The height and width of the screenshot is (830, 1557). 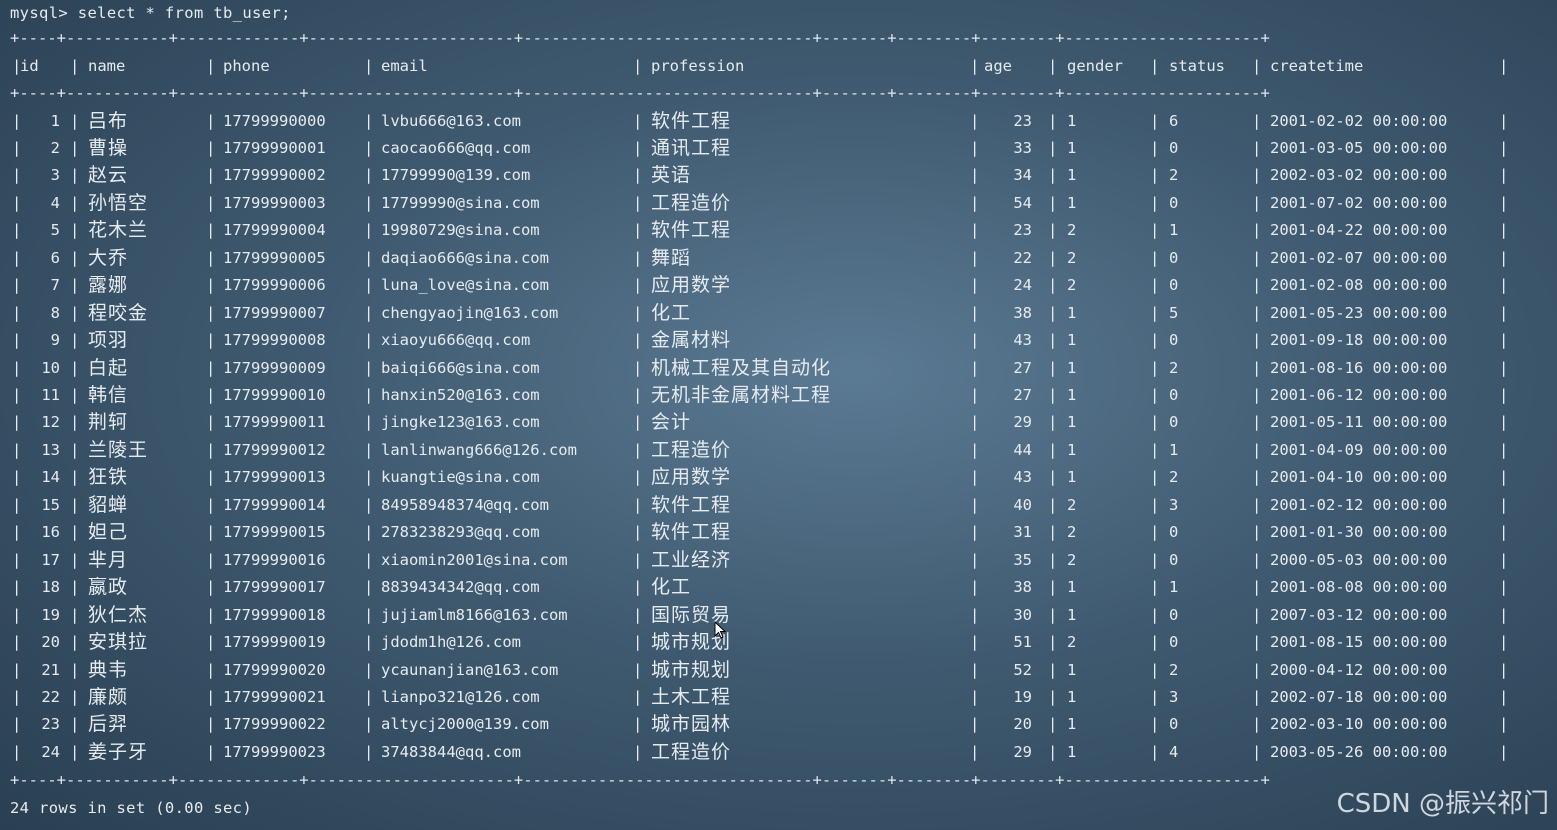 I want to click on cell-createtime: 2002-03-02 00:00:00, so click(x=1359, y=175).